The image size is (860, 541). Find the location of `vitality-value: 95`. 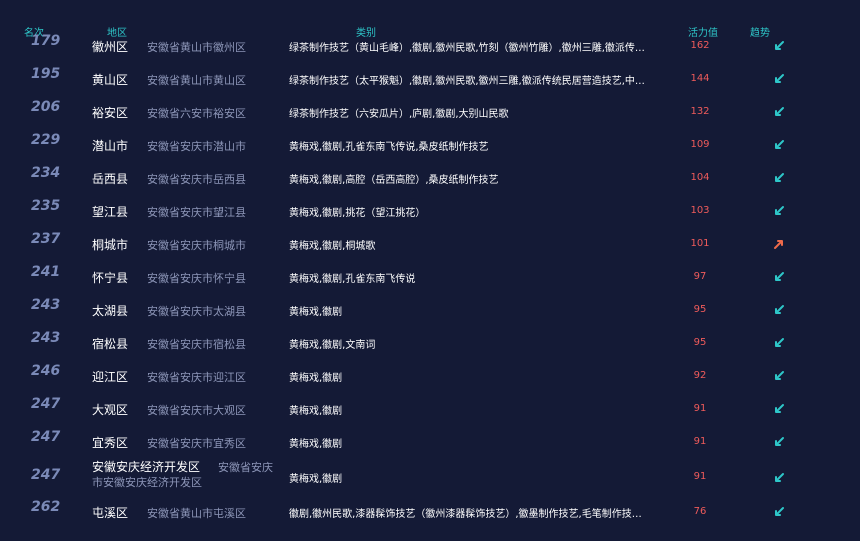

vitality-value: 95 is located at coordinates (700, 342).